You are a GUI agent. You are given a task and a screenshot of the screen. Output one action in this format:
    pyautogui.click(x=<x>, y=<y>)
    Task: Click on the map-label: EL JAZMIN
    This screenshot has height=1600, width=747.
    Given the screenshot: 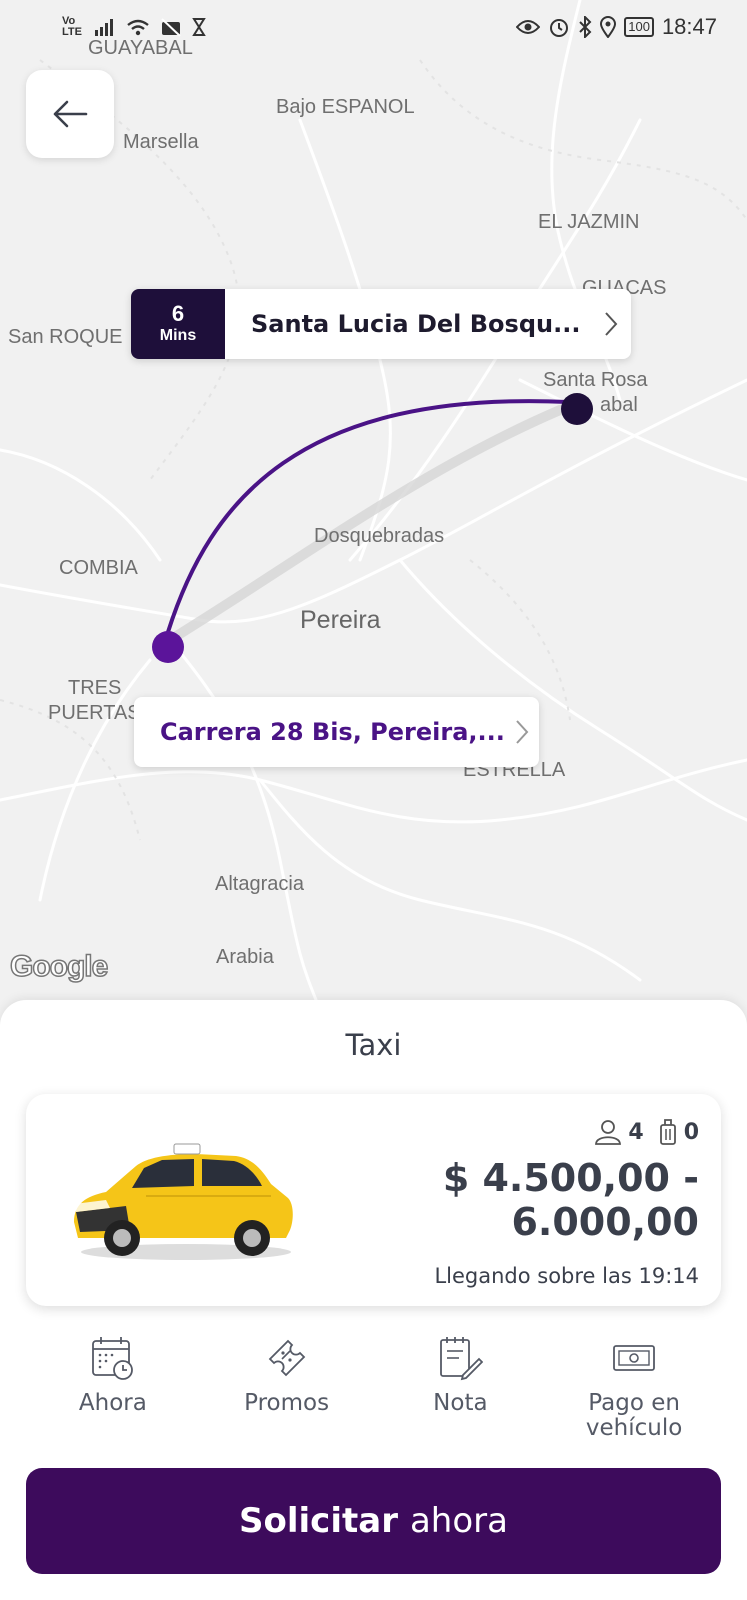 What is the action you would take?
    pyautogui.click(x=589, y=222)
    